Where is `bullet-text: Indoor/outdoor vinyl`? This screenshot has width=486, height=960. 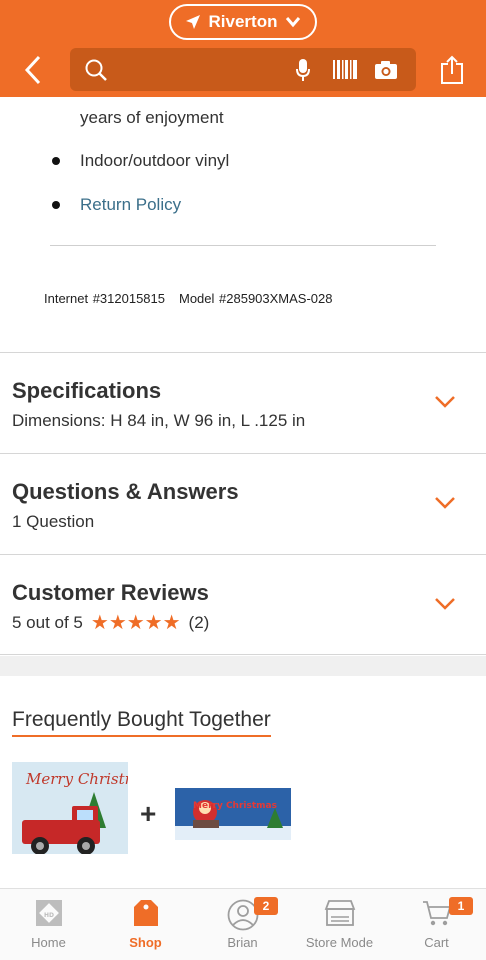 bullet-text: Indoor/outdoor vinyl is located at coordinates (155, 160).